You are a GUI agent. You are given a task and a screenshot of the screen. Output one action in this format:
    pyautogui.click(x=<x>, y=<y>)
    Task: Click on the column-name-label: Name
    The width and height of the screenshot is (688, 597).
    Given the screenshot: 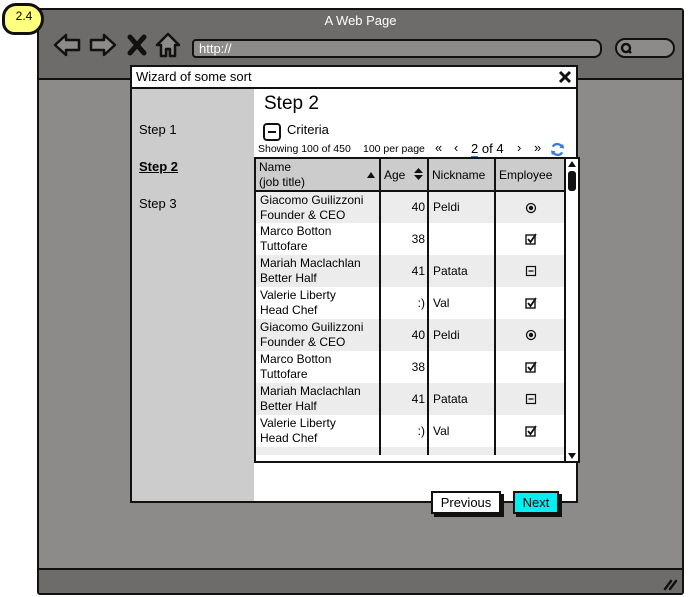 What is the action you would take?
    pyautogui.click(x=275, y=166)
    